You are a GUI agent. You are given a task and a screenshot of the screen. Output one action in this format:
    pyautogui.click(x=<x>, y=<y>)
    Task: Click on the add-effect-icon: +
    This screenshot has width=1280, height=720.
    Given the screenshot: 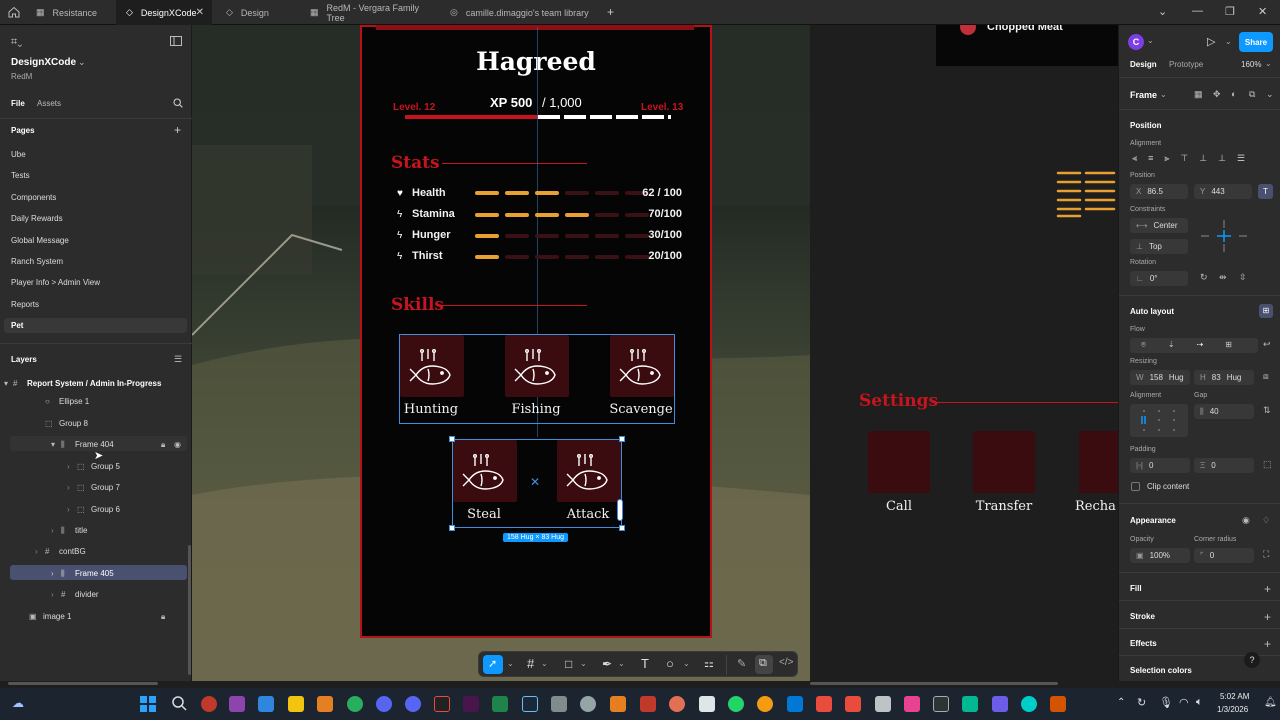 What is the action you would take?
    pyautogui.click(x=1267, y=644)
    